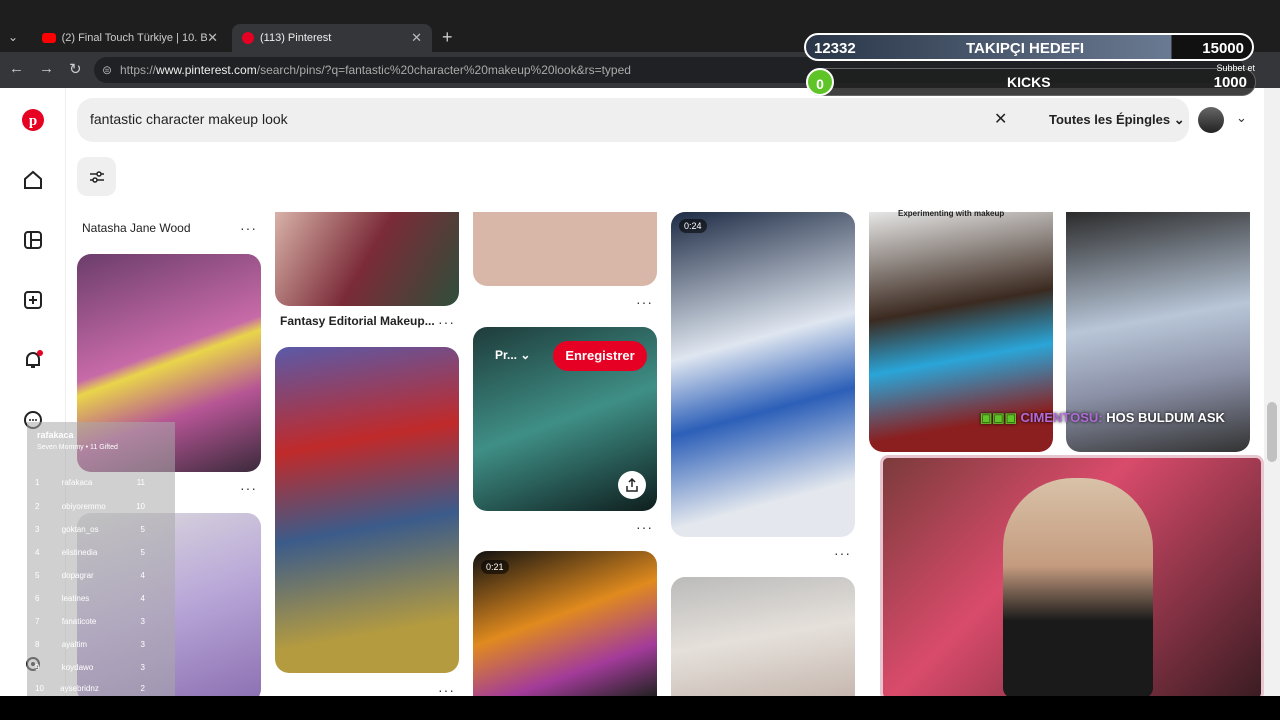  What do you see at coordinates (100, 552) in the screenshot?
I see `leaderboard-row: 4 elistinedia 5` at bounding box center [100, 552].